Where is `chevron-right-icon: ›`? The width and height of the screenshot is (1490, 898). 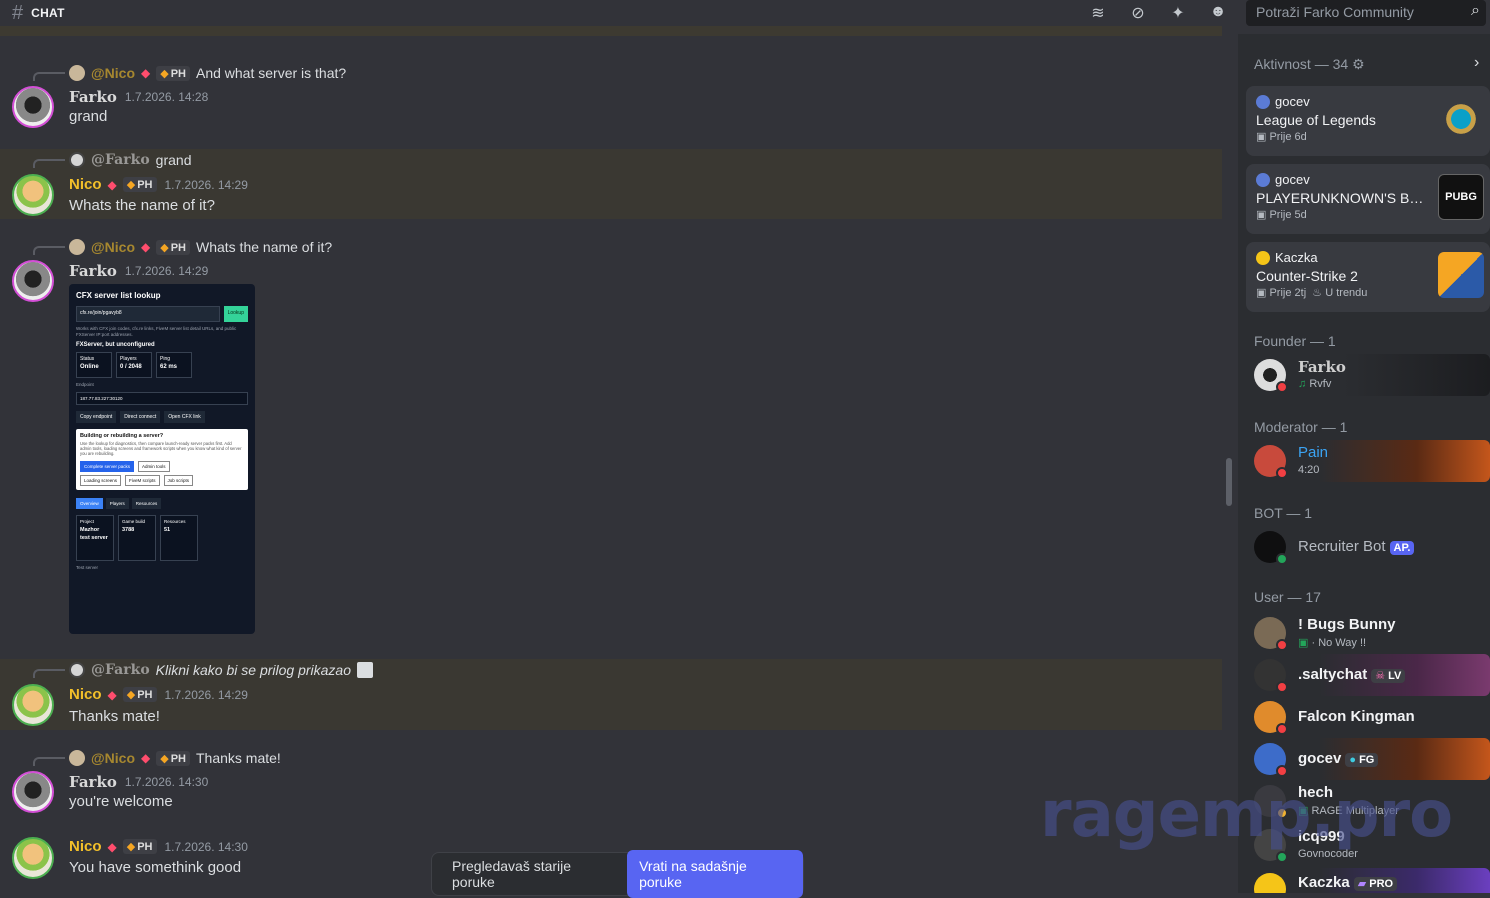
chevron-right-icon: › is located at coordinates (1476, 63).